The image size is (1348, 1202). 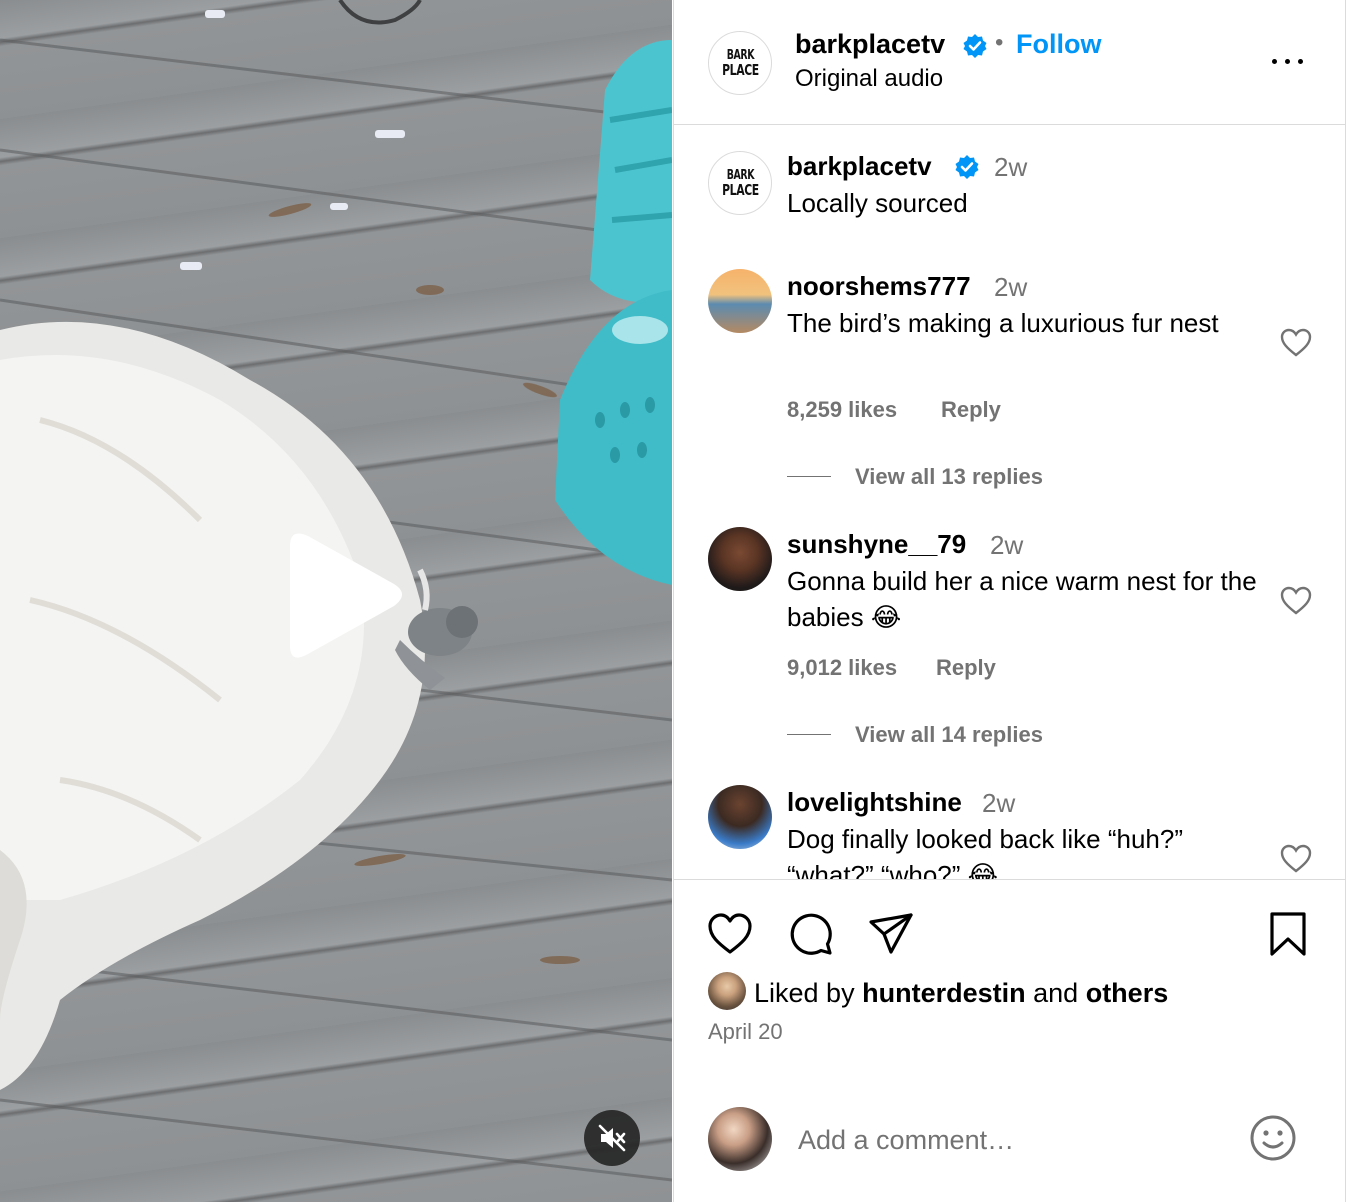 I want to click on liked-by-user: hunterdestin, so click(x=944, y=993).